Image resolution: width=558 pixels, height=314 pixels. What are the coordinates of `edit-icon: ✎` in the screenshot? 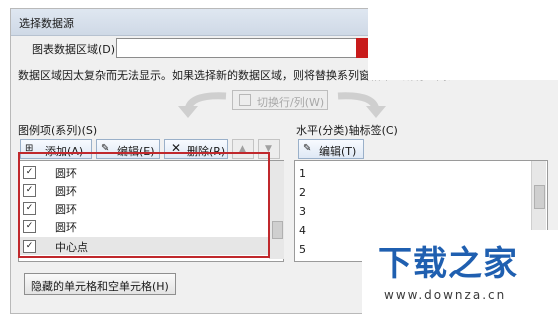 It's located at (307, 148).